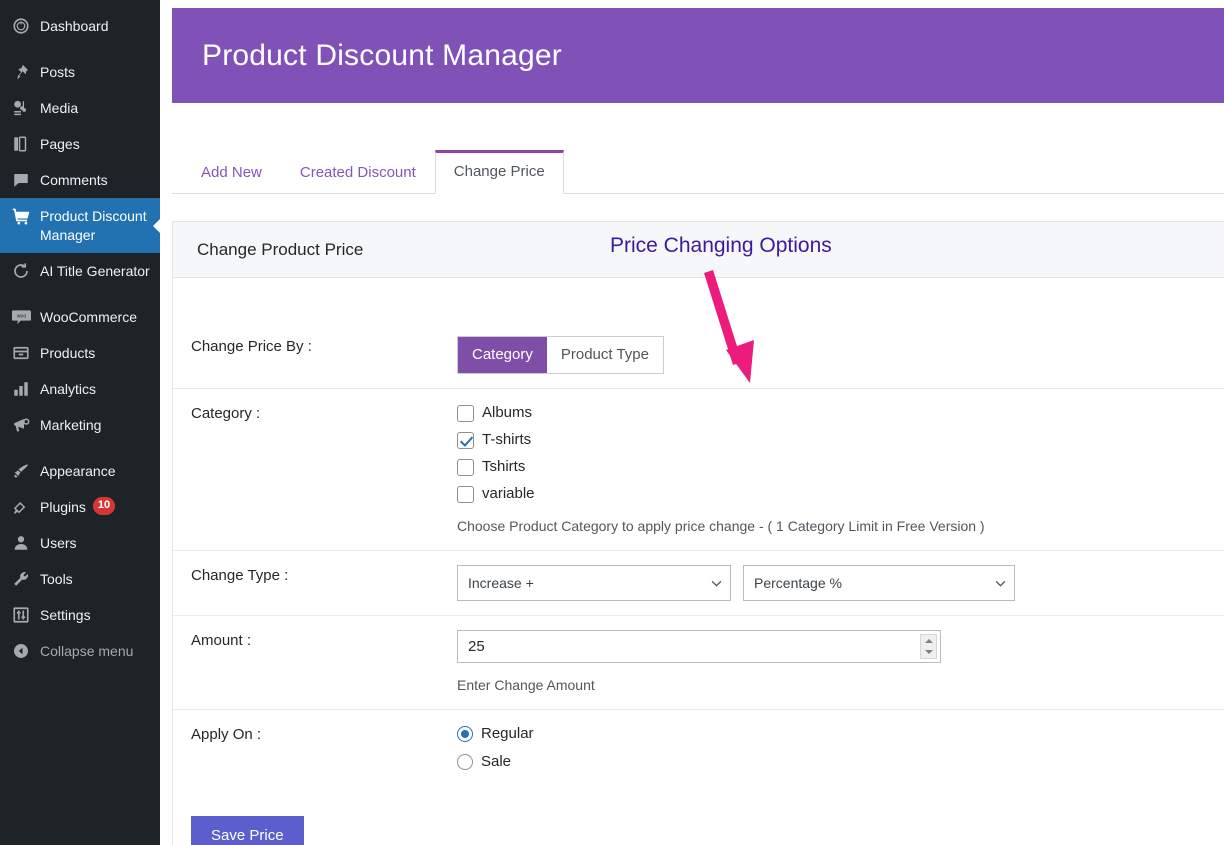 The width and height of the screenshot is (1224, 845). What do you see at coordinates (21, 543) in the screenshot?
I see `user-icon` at bounding box center [21, 543].